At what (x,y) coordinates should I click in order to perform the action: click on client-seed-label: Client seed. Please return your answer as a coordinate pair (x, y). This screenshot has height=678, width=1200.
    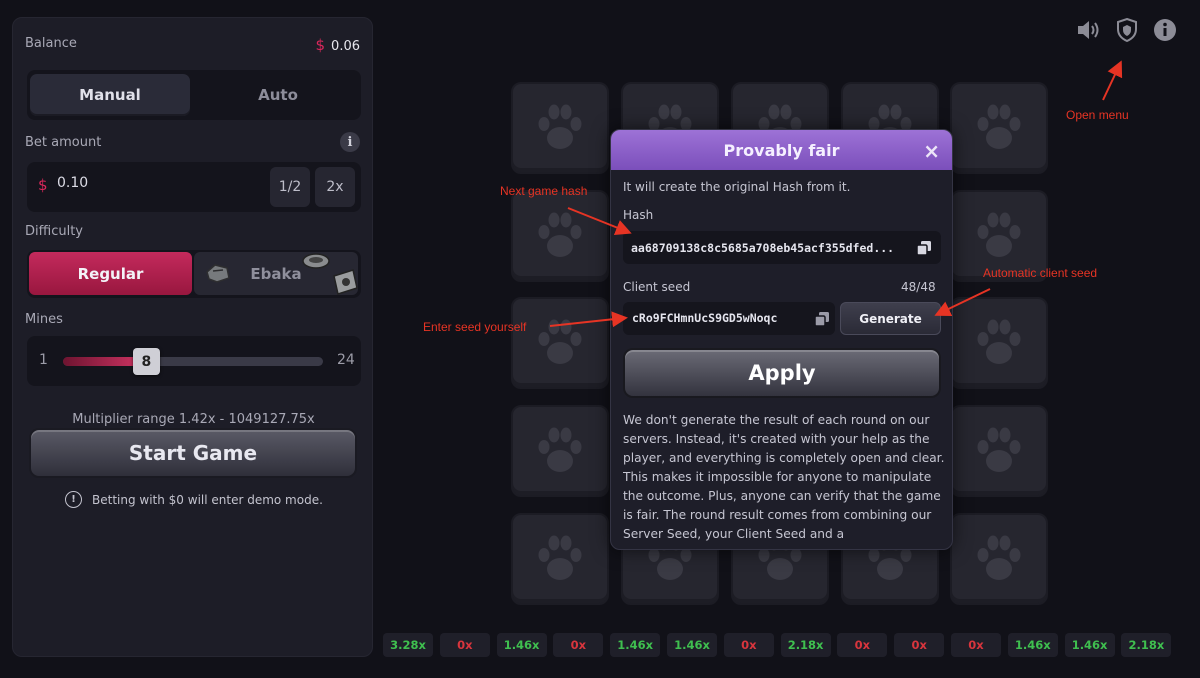
    Looking at the image, I should click on (657, 287).